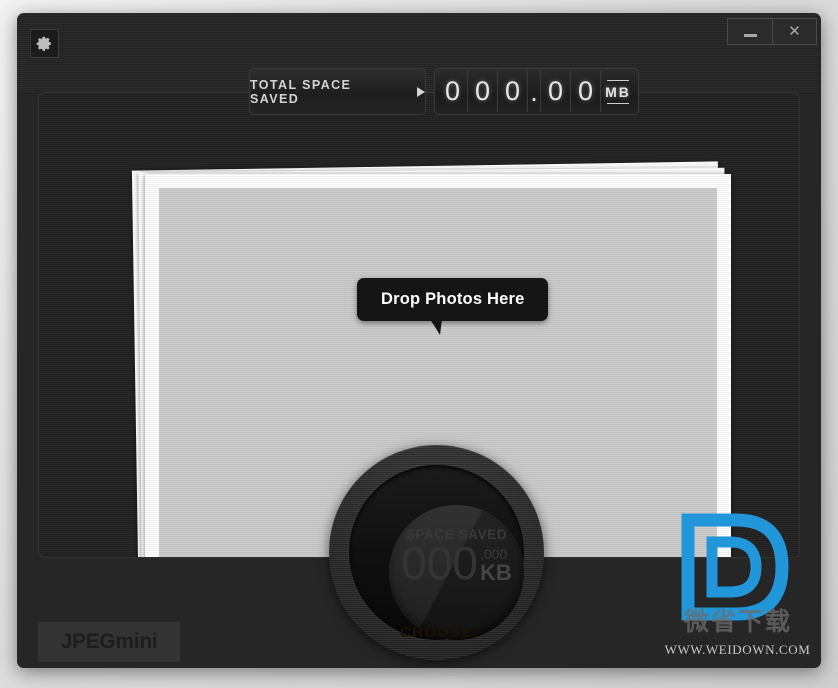 Image resolution: width=838 pixels, height=688 pixels. I want to click on drop-photos-tooltip: Drop Photos Here, so click(453, 306).